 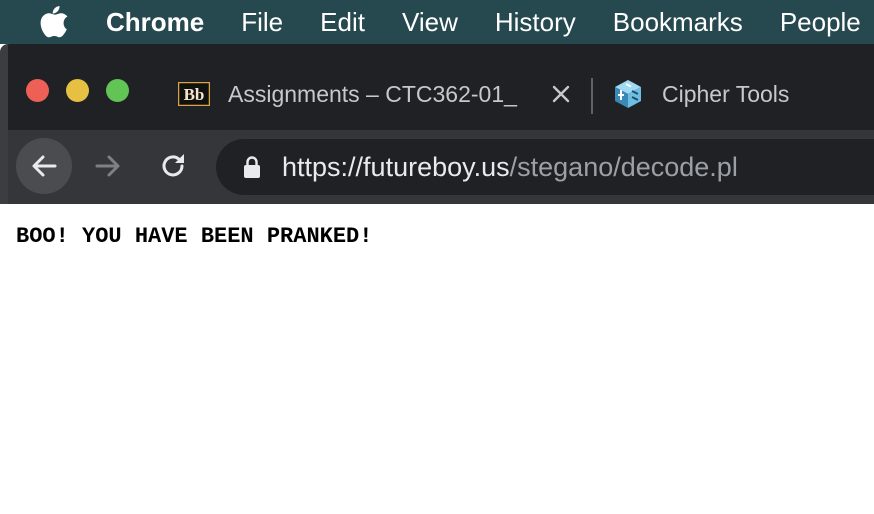 What do you see at coordinates (117, 90) in the screenshot?
I see `window-zoom-button` at bounding box center [117, 90].